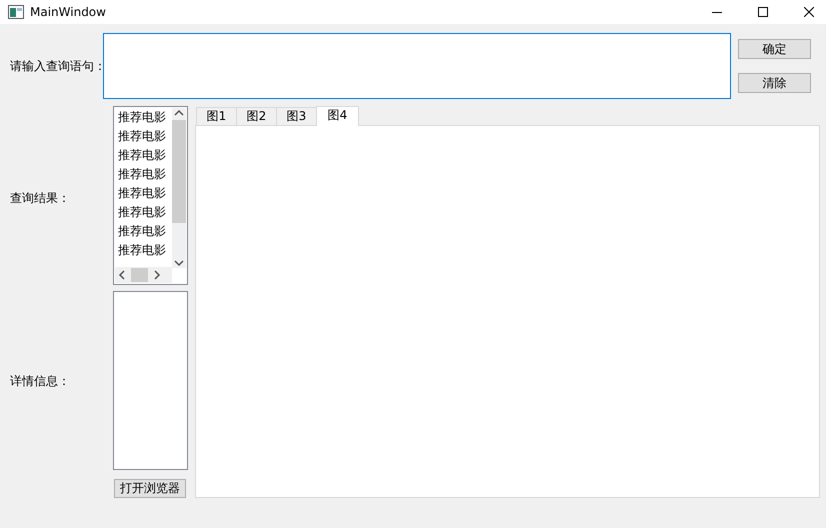 This screenshot has height=528, width=826. What do you see at coordinates (68, 12) in the screenshot?
I see `window-title: MainWindow` at bounding box center [68, 12].